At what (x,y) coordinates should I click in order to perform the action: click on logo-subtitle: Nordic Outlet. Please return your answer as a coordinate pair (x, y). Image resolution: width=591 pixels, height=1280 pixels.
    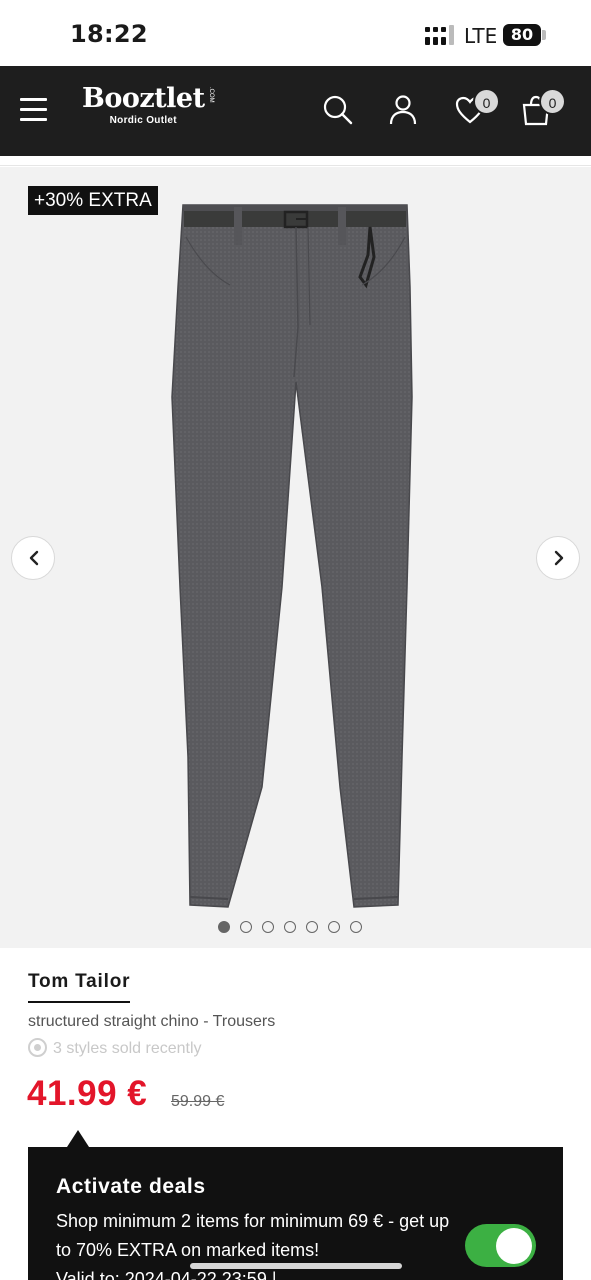
    Looking at the image, I should click on (143, 120).